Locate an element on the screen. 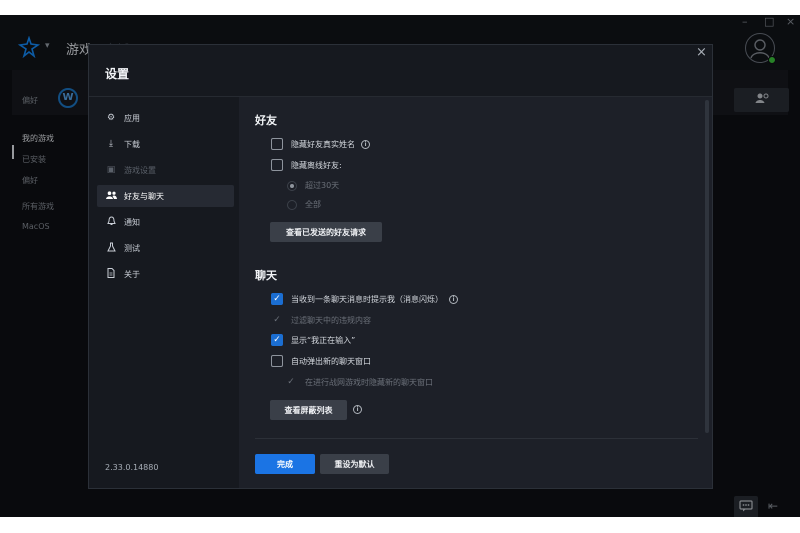 The height and width of the screenshot is (533, 800). done-button: 完成 is located at coordinates (285, 464).